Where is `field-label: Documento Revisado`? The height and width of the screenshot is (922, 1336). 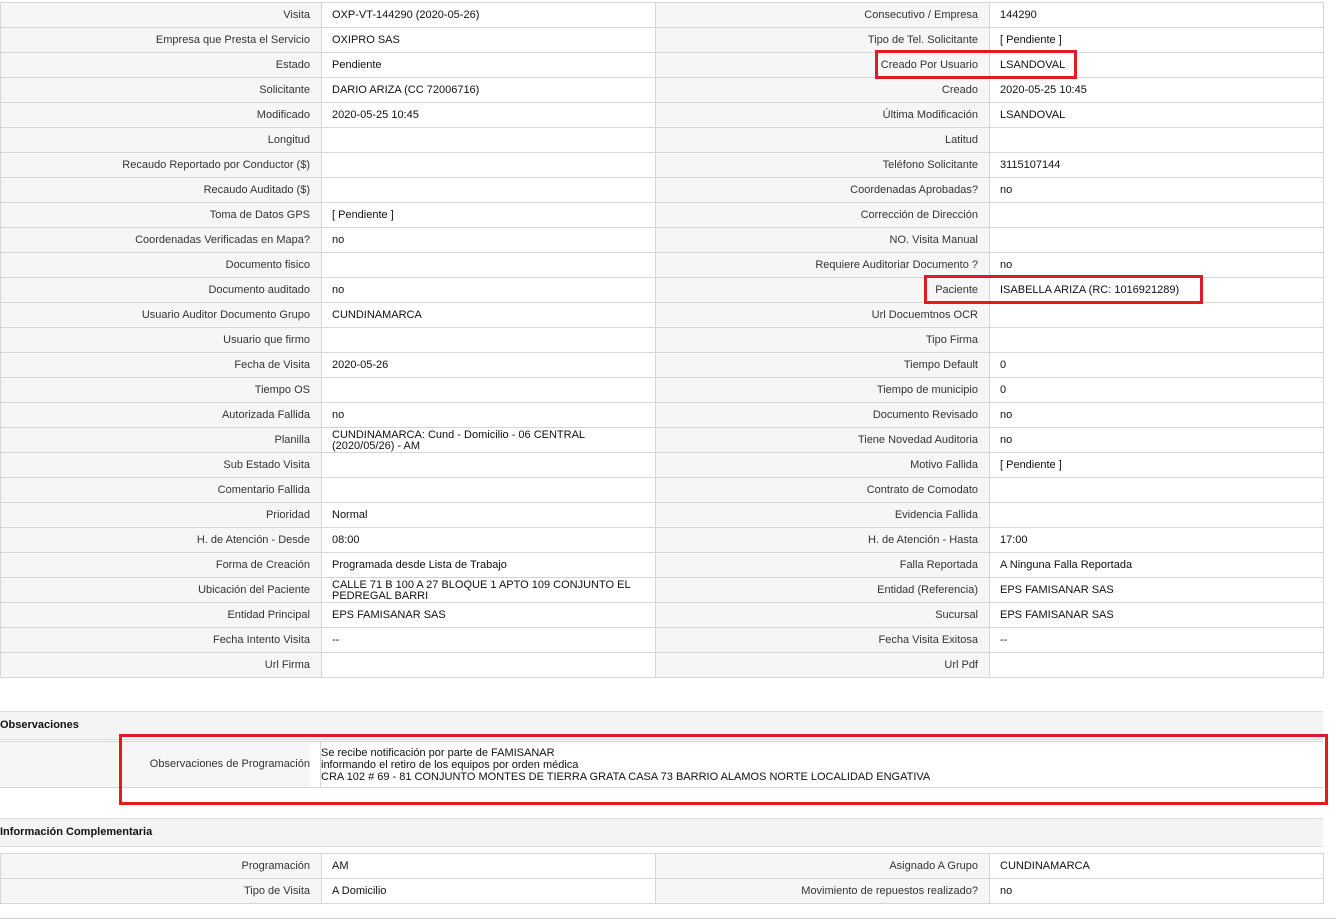
field-label: Documento Revisado is located at coordinates (822, 415).